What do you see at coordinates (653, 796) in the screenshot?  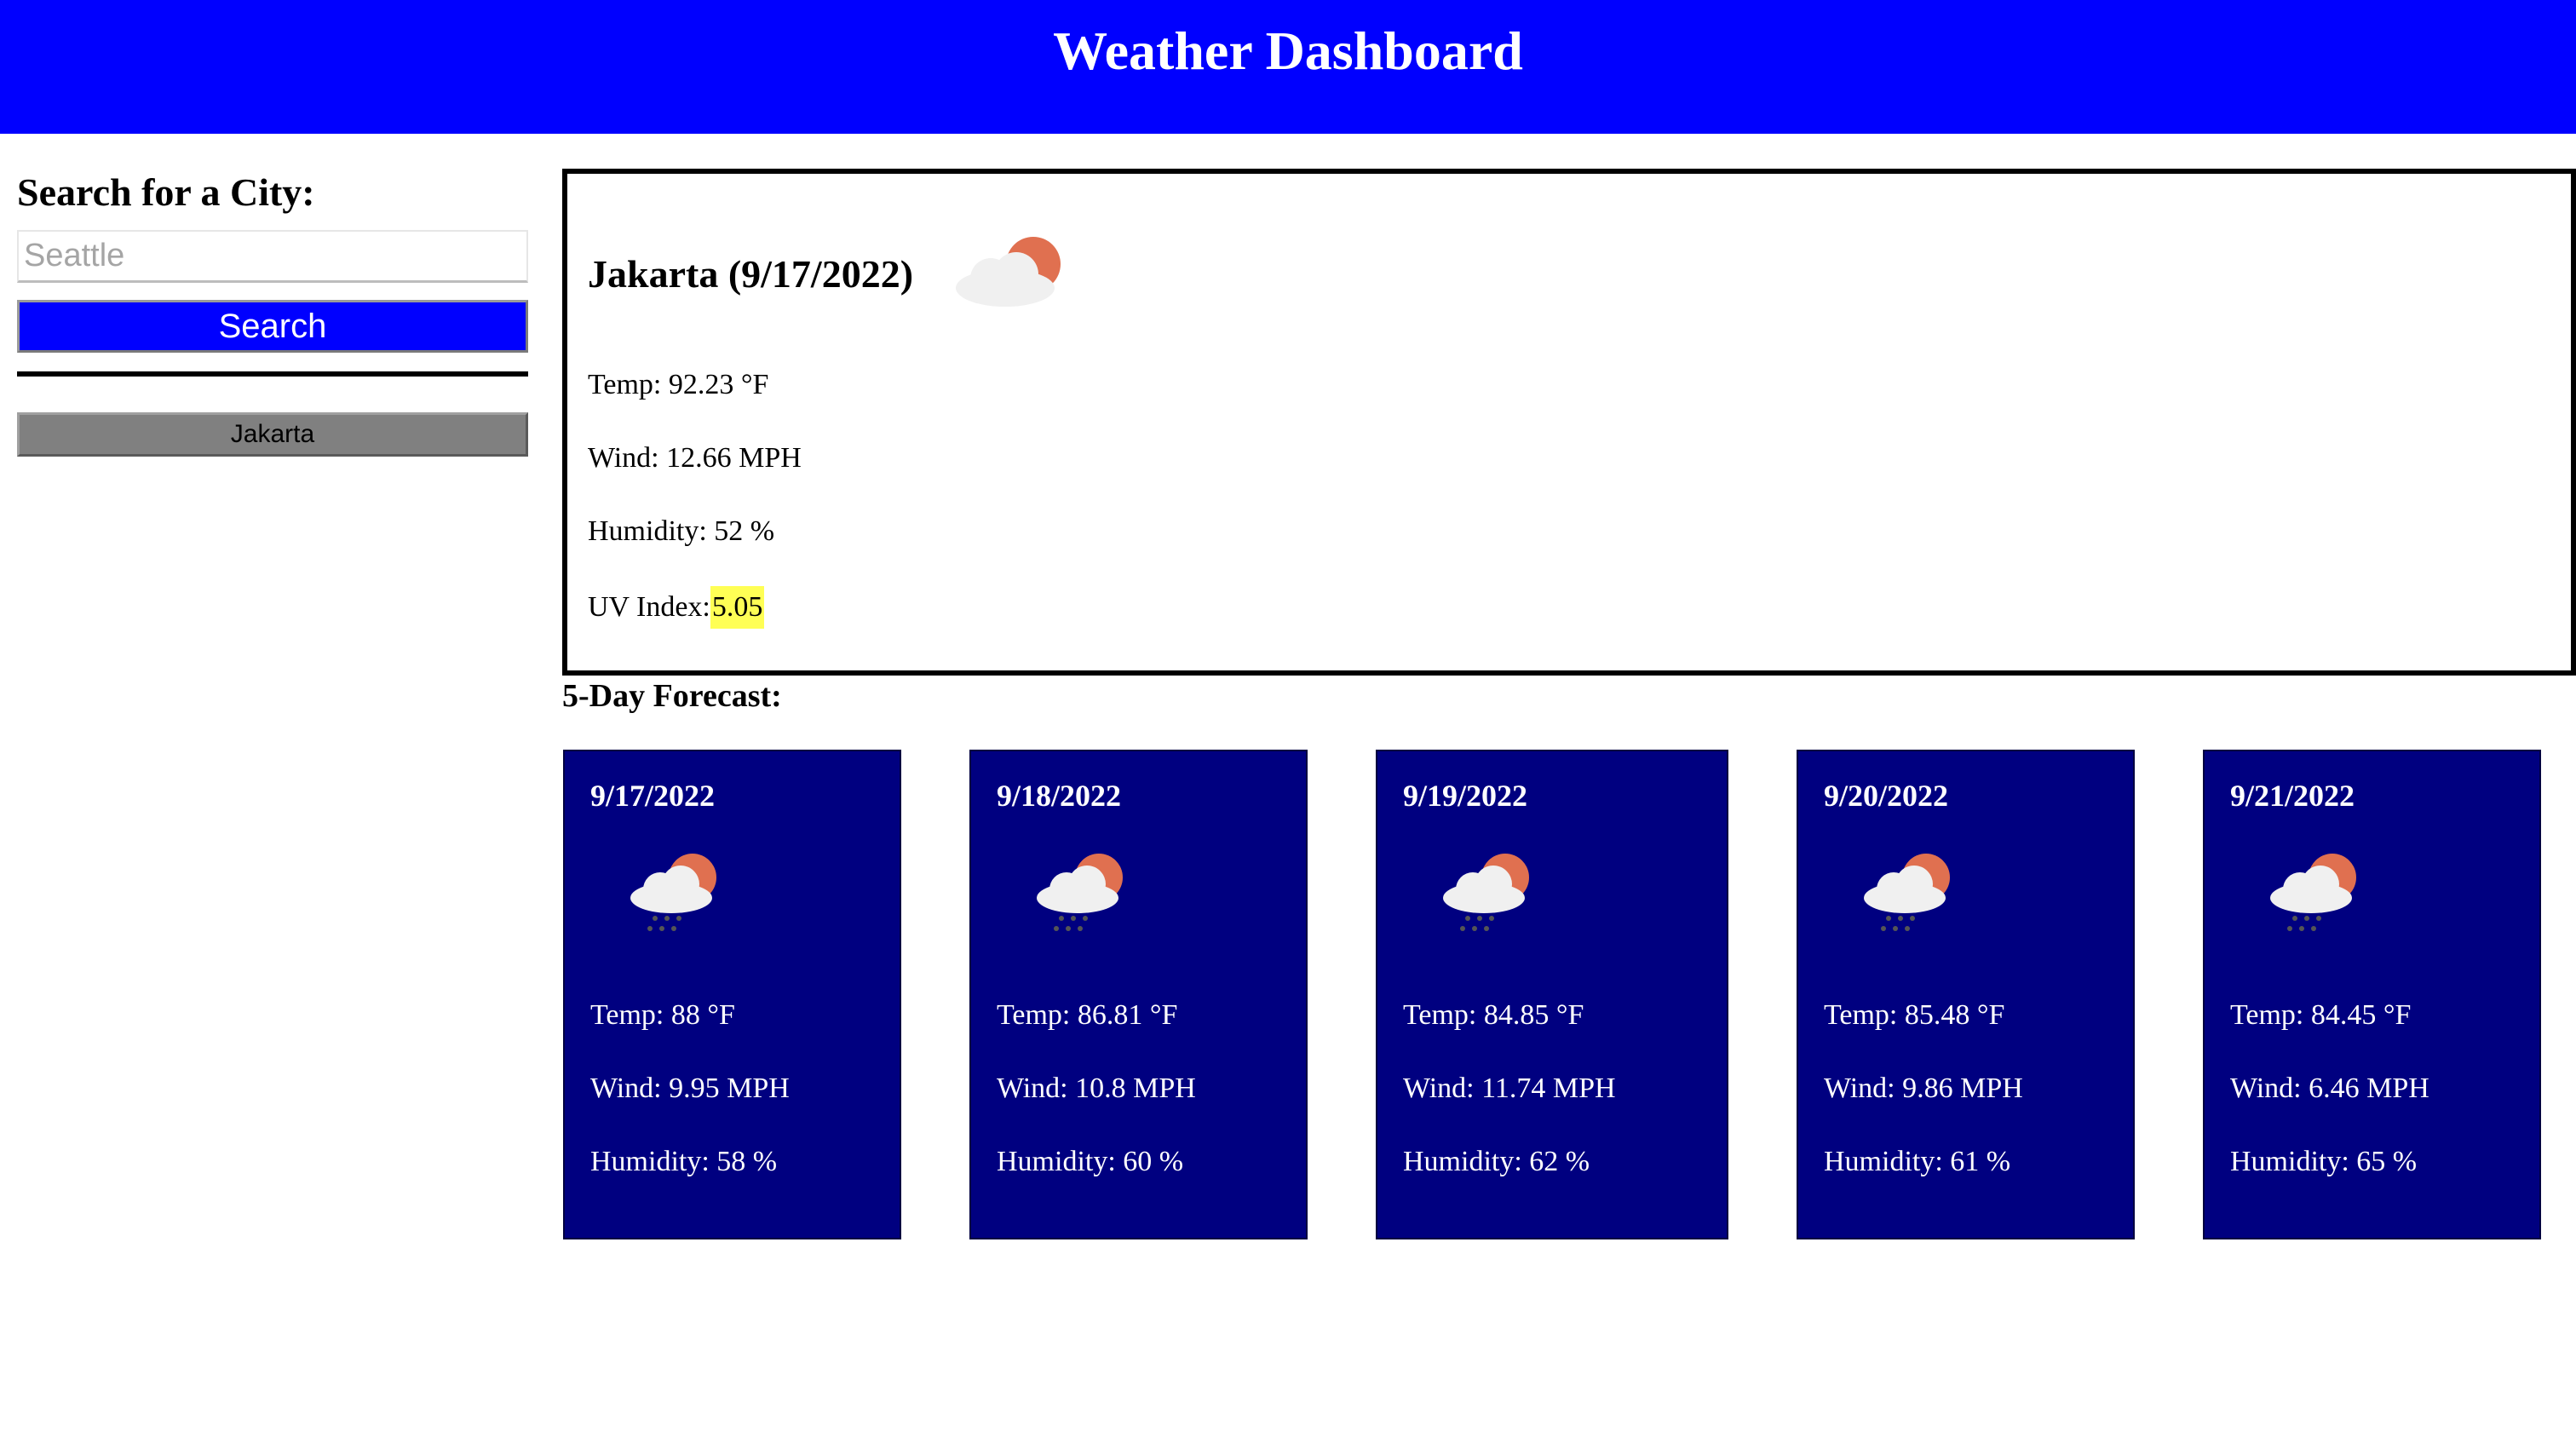 I see `forecast-date: 9/17/2022` at bounding box center [653, 796].